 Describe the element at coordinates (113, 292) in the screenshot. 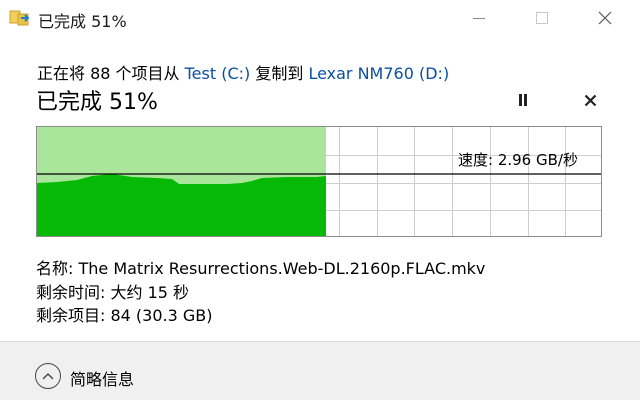

I see `time-remaining: 剩余时间: 大约 15 秒` at that location.